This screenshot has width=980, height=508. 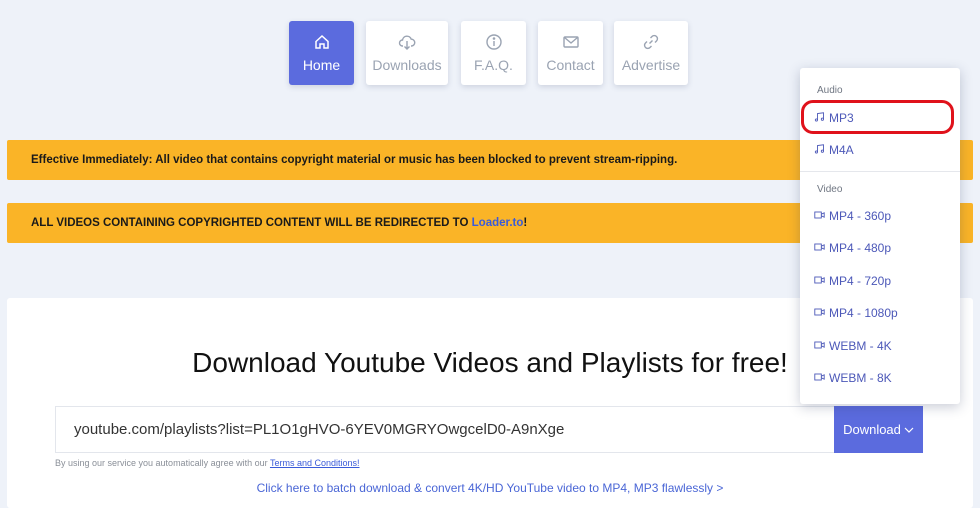 What do you see at coordinates (841, 118) in the screenshot?
I see `menu-item-label: MP3` at bounding box center [841, 118].